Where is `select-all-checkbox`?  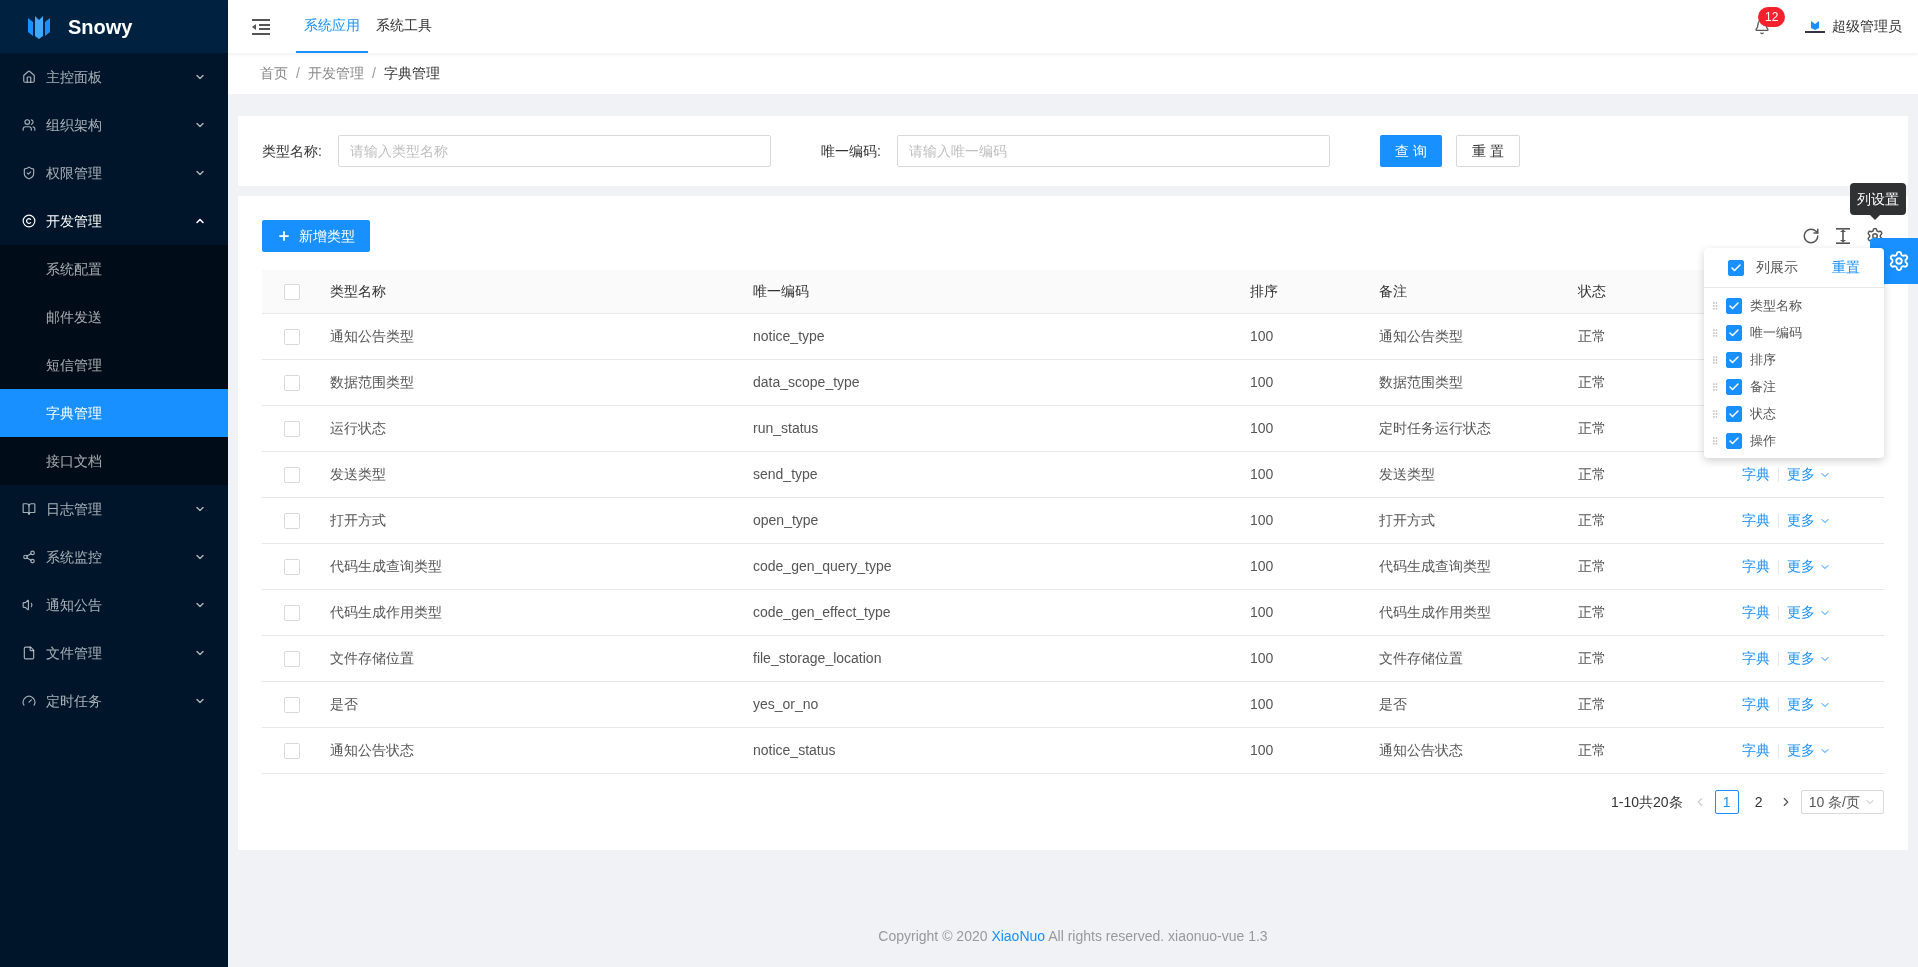 select-all-checkbox is located at coordinates (292, 291).